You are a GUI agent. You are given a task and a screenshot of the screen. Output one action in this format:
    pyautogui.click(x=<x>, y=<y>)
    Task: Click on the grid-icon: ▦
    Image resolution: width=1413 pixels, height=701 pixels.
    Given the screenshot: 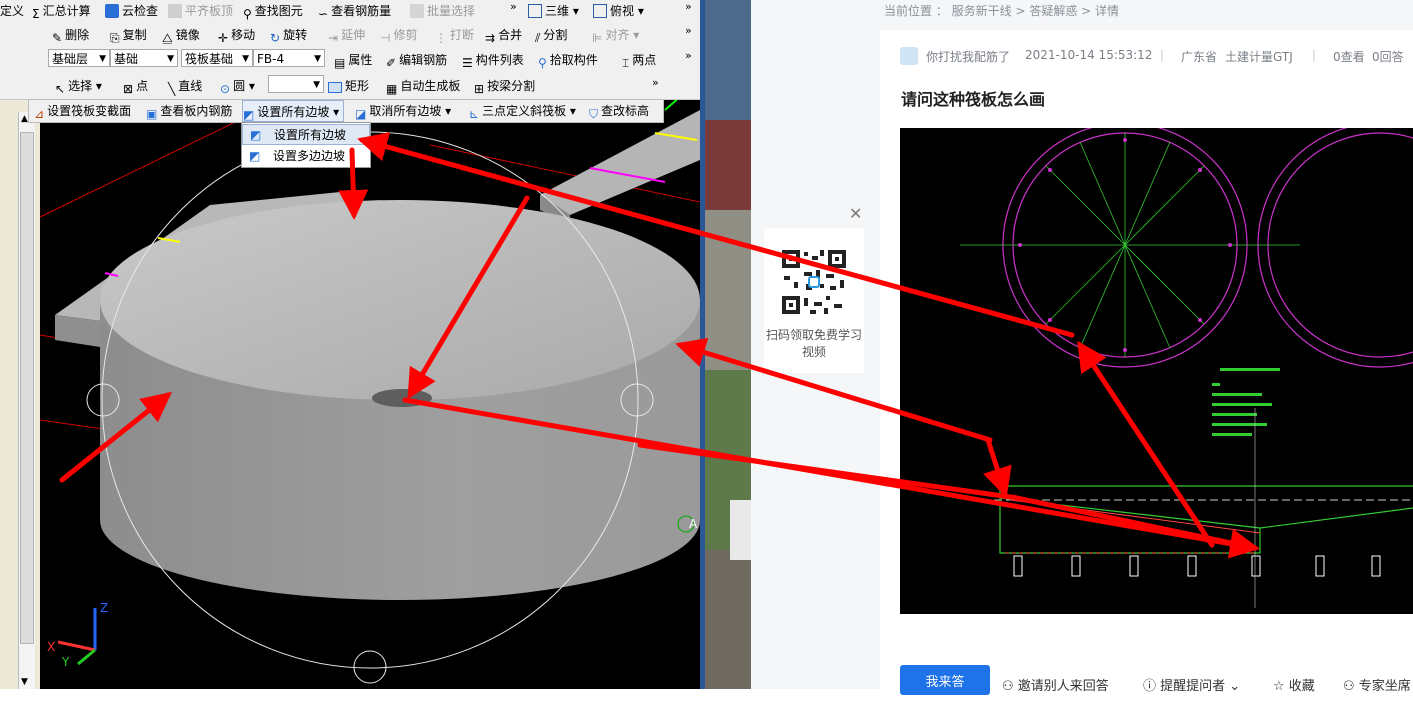 What is the action you would take?
    pyautogui.click(x=392, y=89)
    